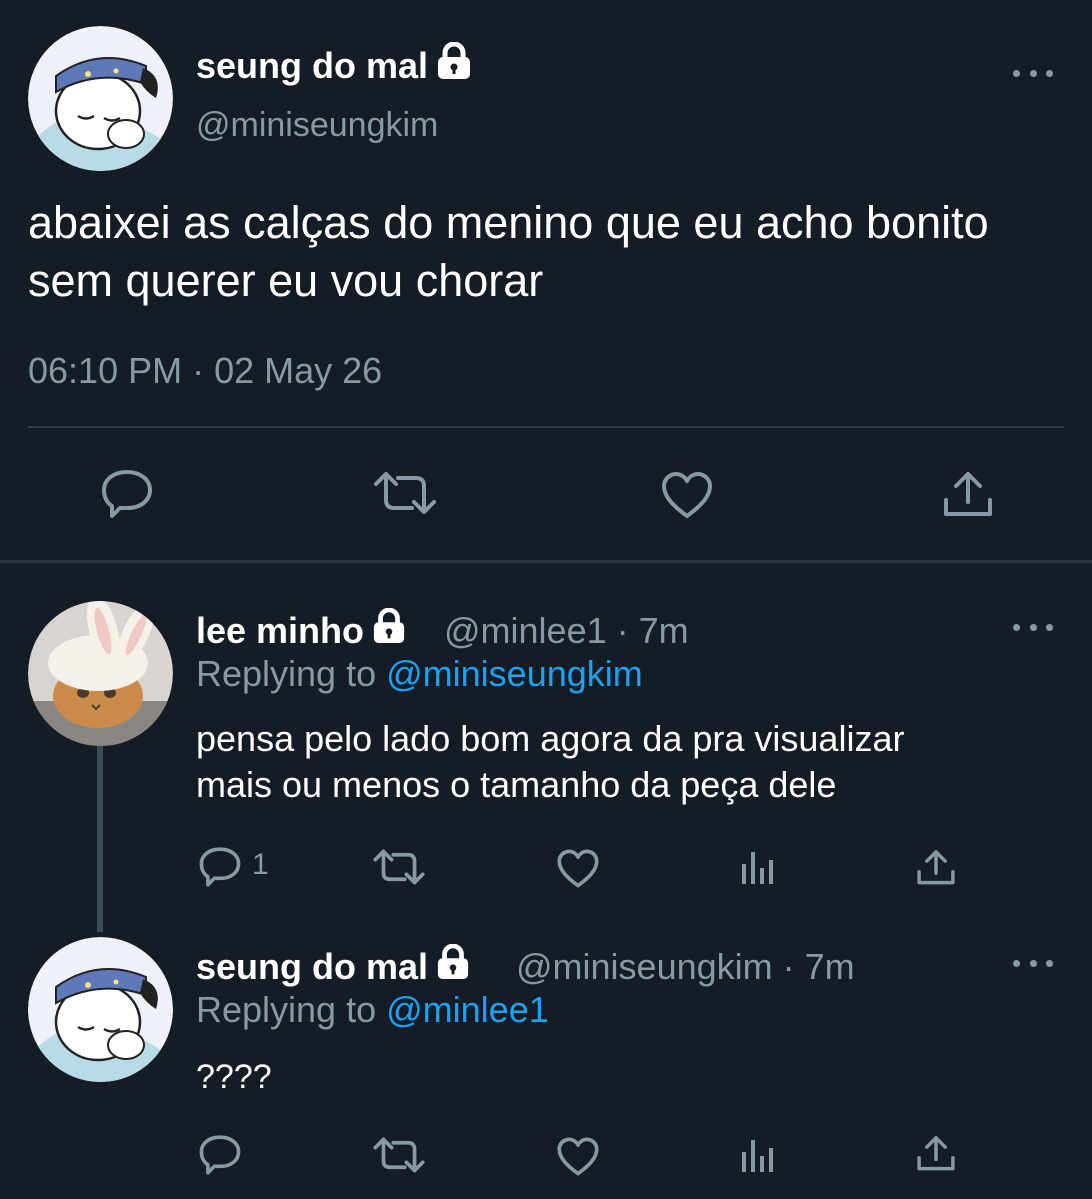 The width and height of the screenshot is (1092, 1199). Describe the element at coordinates (317, 125) in the screenshot. I see `main-handle: @miniseungkim` at that location.